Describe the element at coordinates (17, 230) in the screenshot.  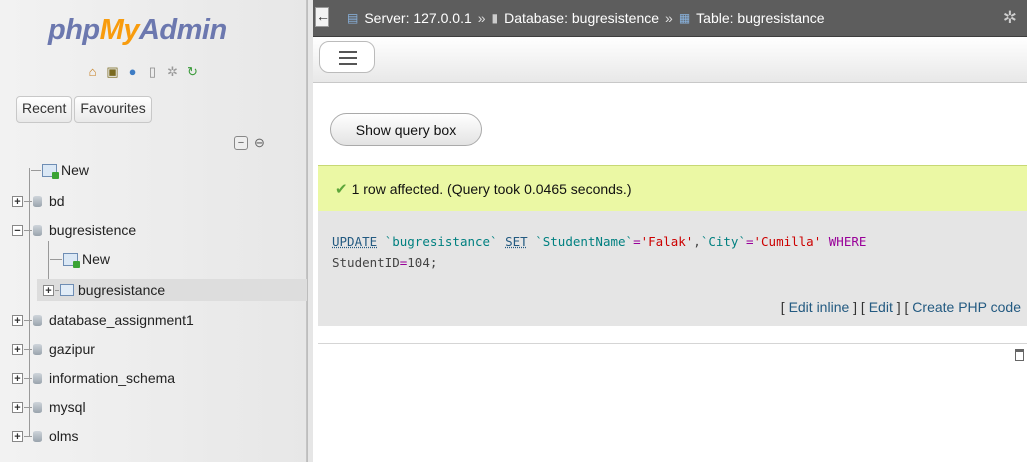
I see `collapse-icon: −` at that location.